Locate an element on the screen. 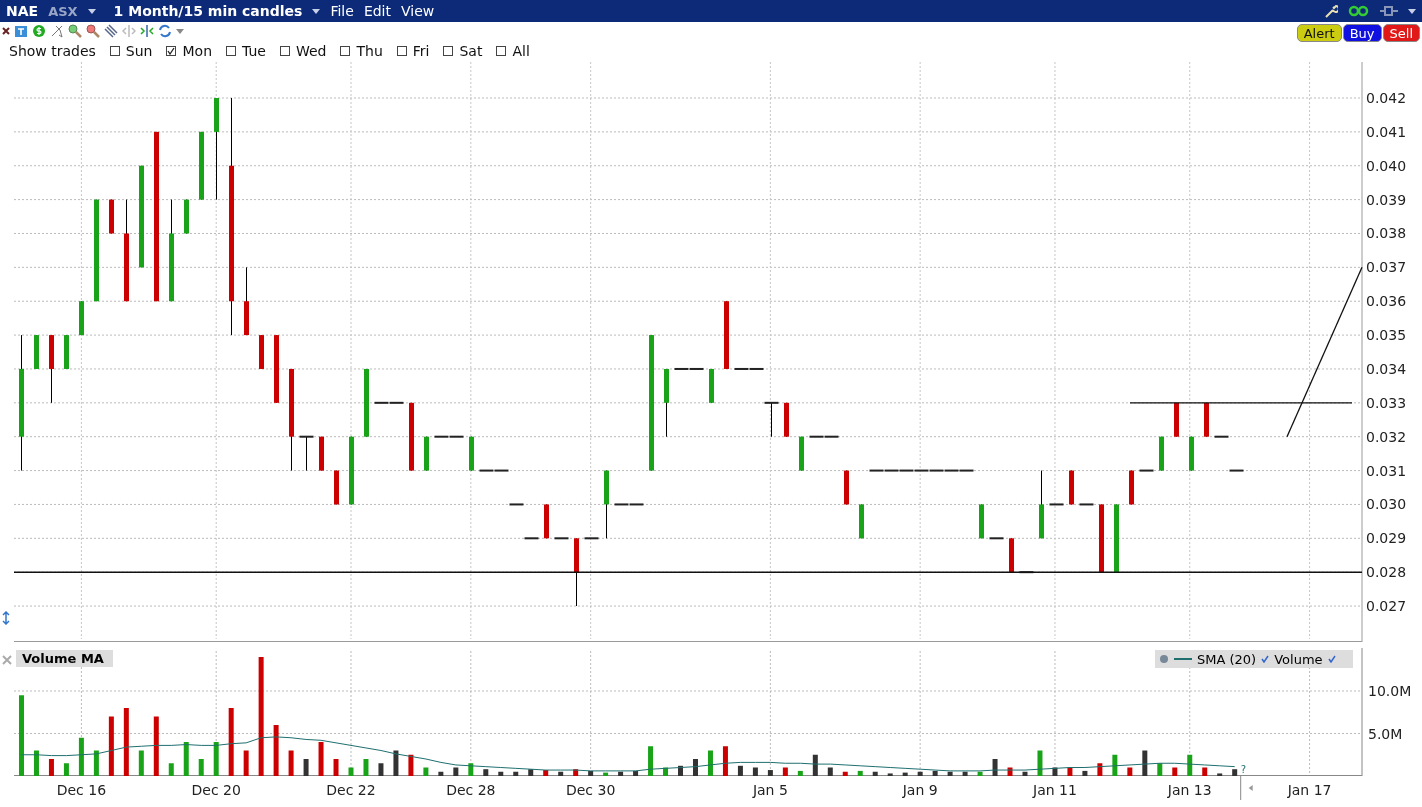 The width and height of the screenshot is (1422, 807). axis-label: Jan 17 is located at coordinates (1309, 790).